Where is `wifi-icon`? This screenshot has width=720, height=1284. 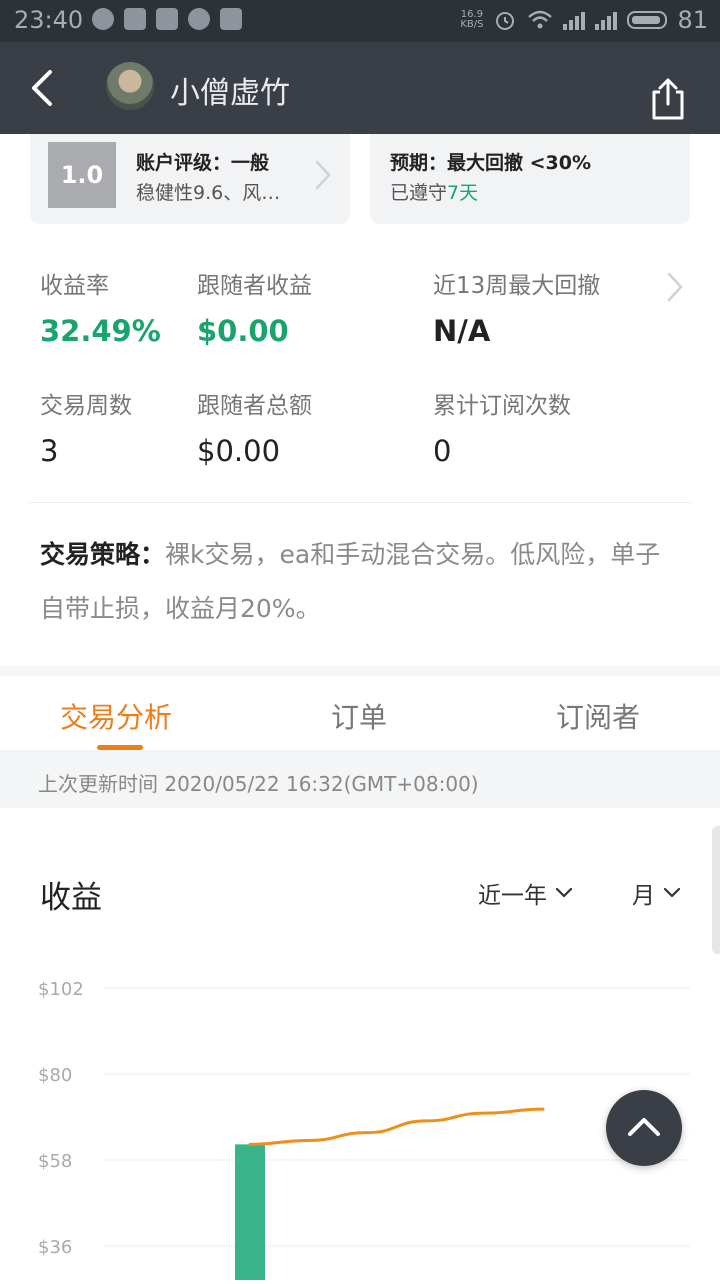
wifi-icon is located at coordinates (540, 19).